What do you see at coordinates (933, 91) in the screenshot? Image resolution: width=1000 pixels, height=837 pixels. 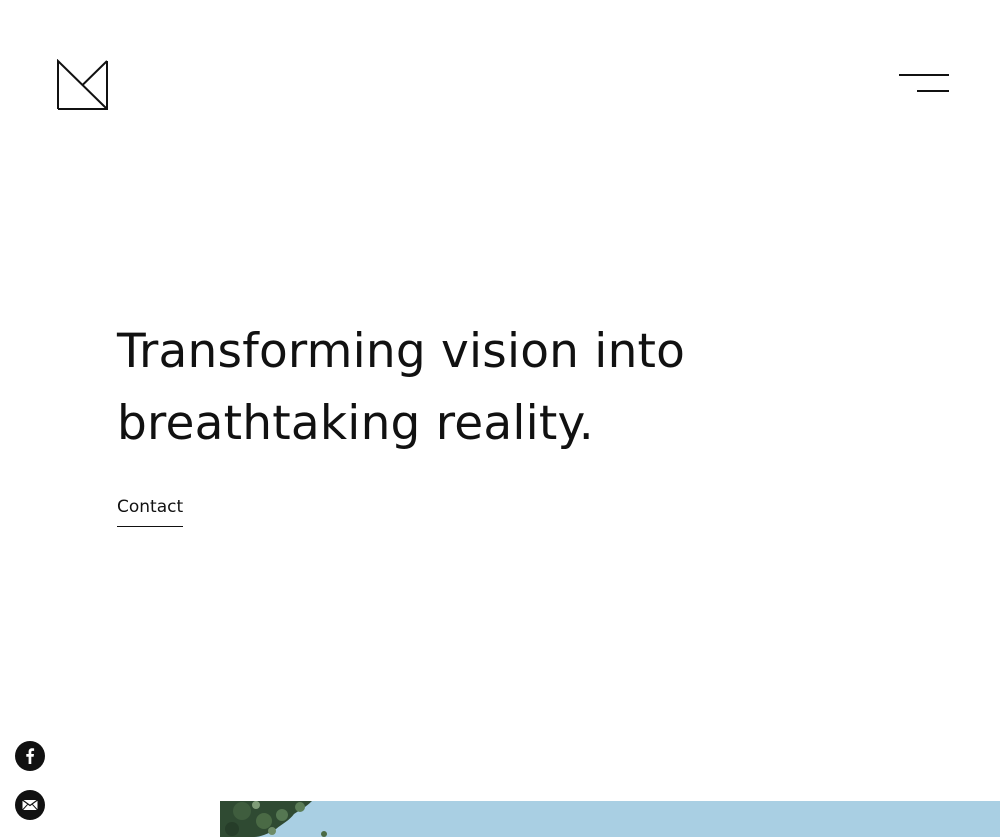 I see `hamburger-menu-icon-bottom-line` at bounding box center [933, 91].